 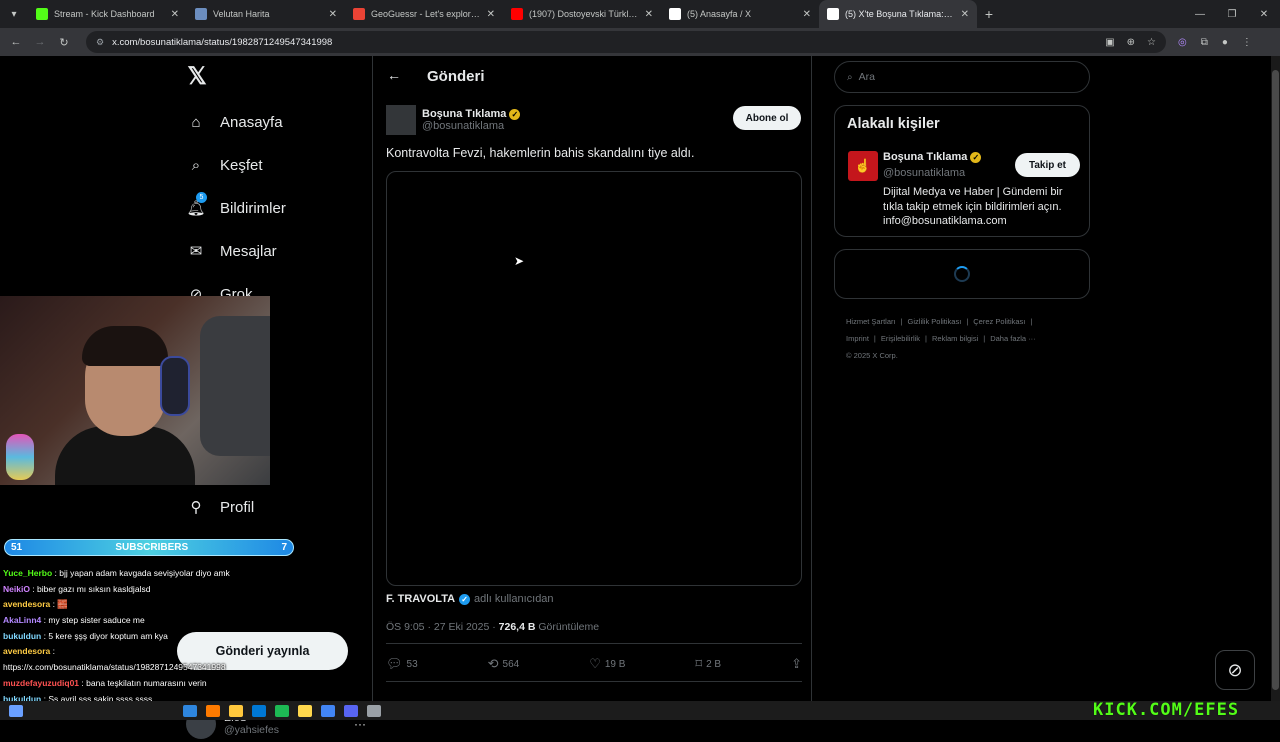 I want to click on footer-link: Gizlilik Politikası, so click(x=935, y=321).